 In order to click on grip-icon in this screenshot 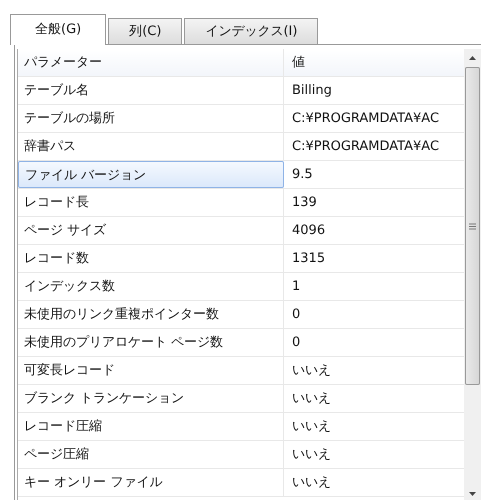, I will do `click(472, 226)`.